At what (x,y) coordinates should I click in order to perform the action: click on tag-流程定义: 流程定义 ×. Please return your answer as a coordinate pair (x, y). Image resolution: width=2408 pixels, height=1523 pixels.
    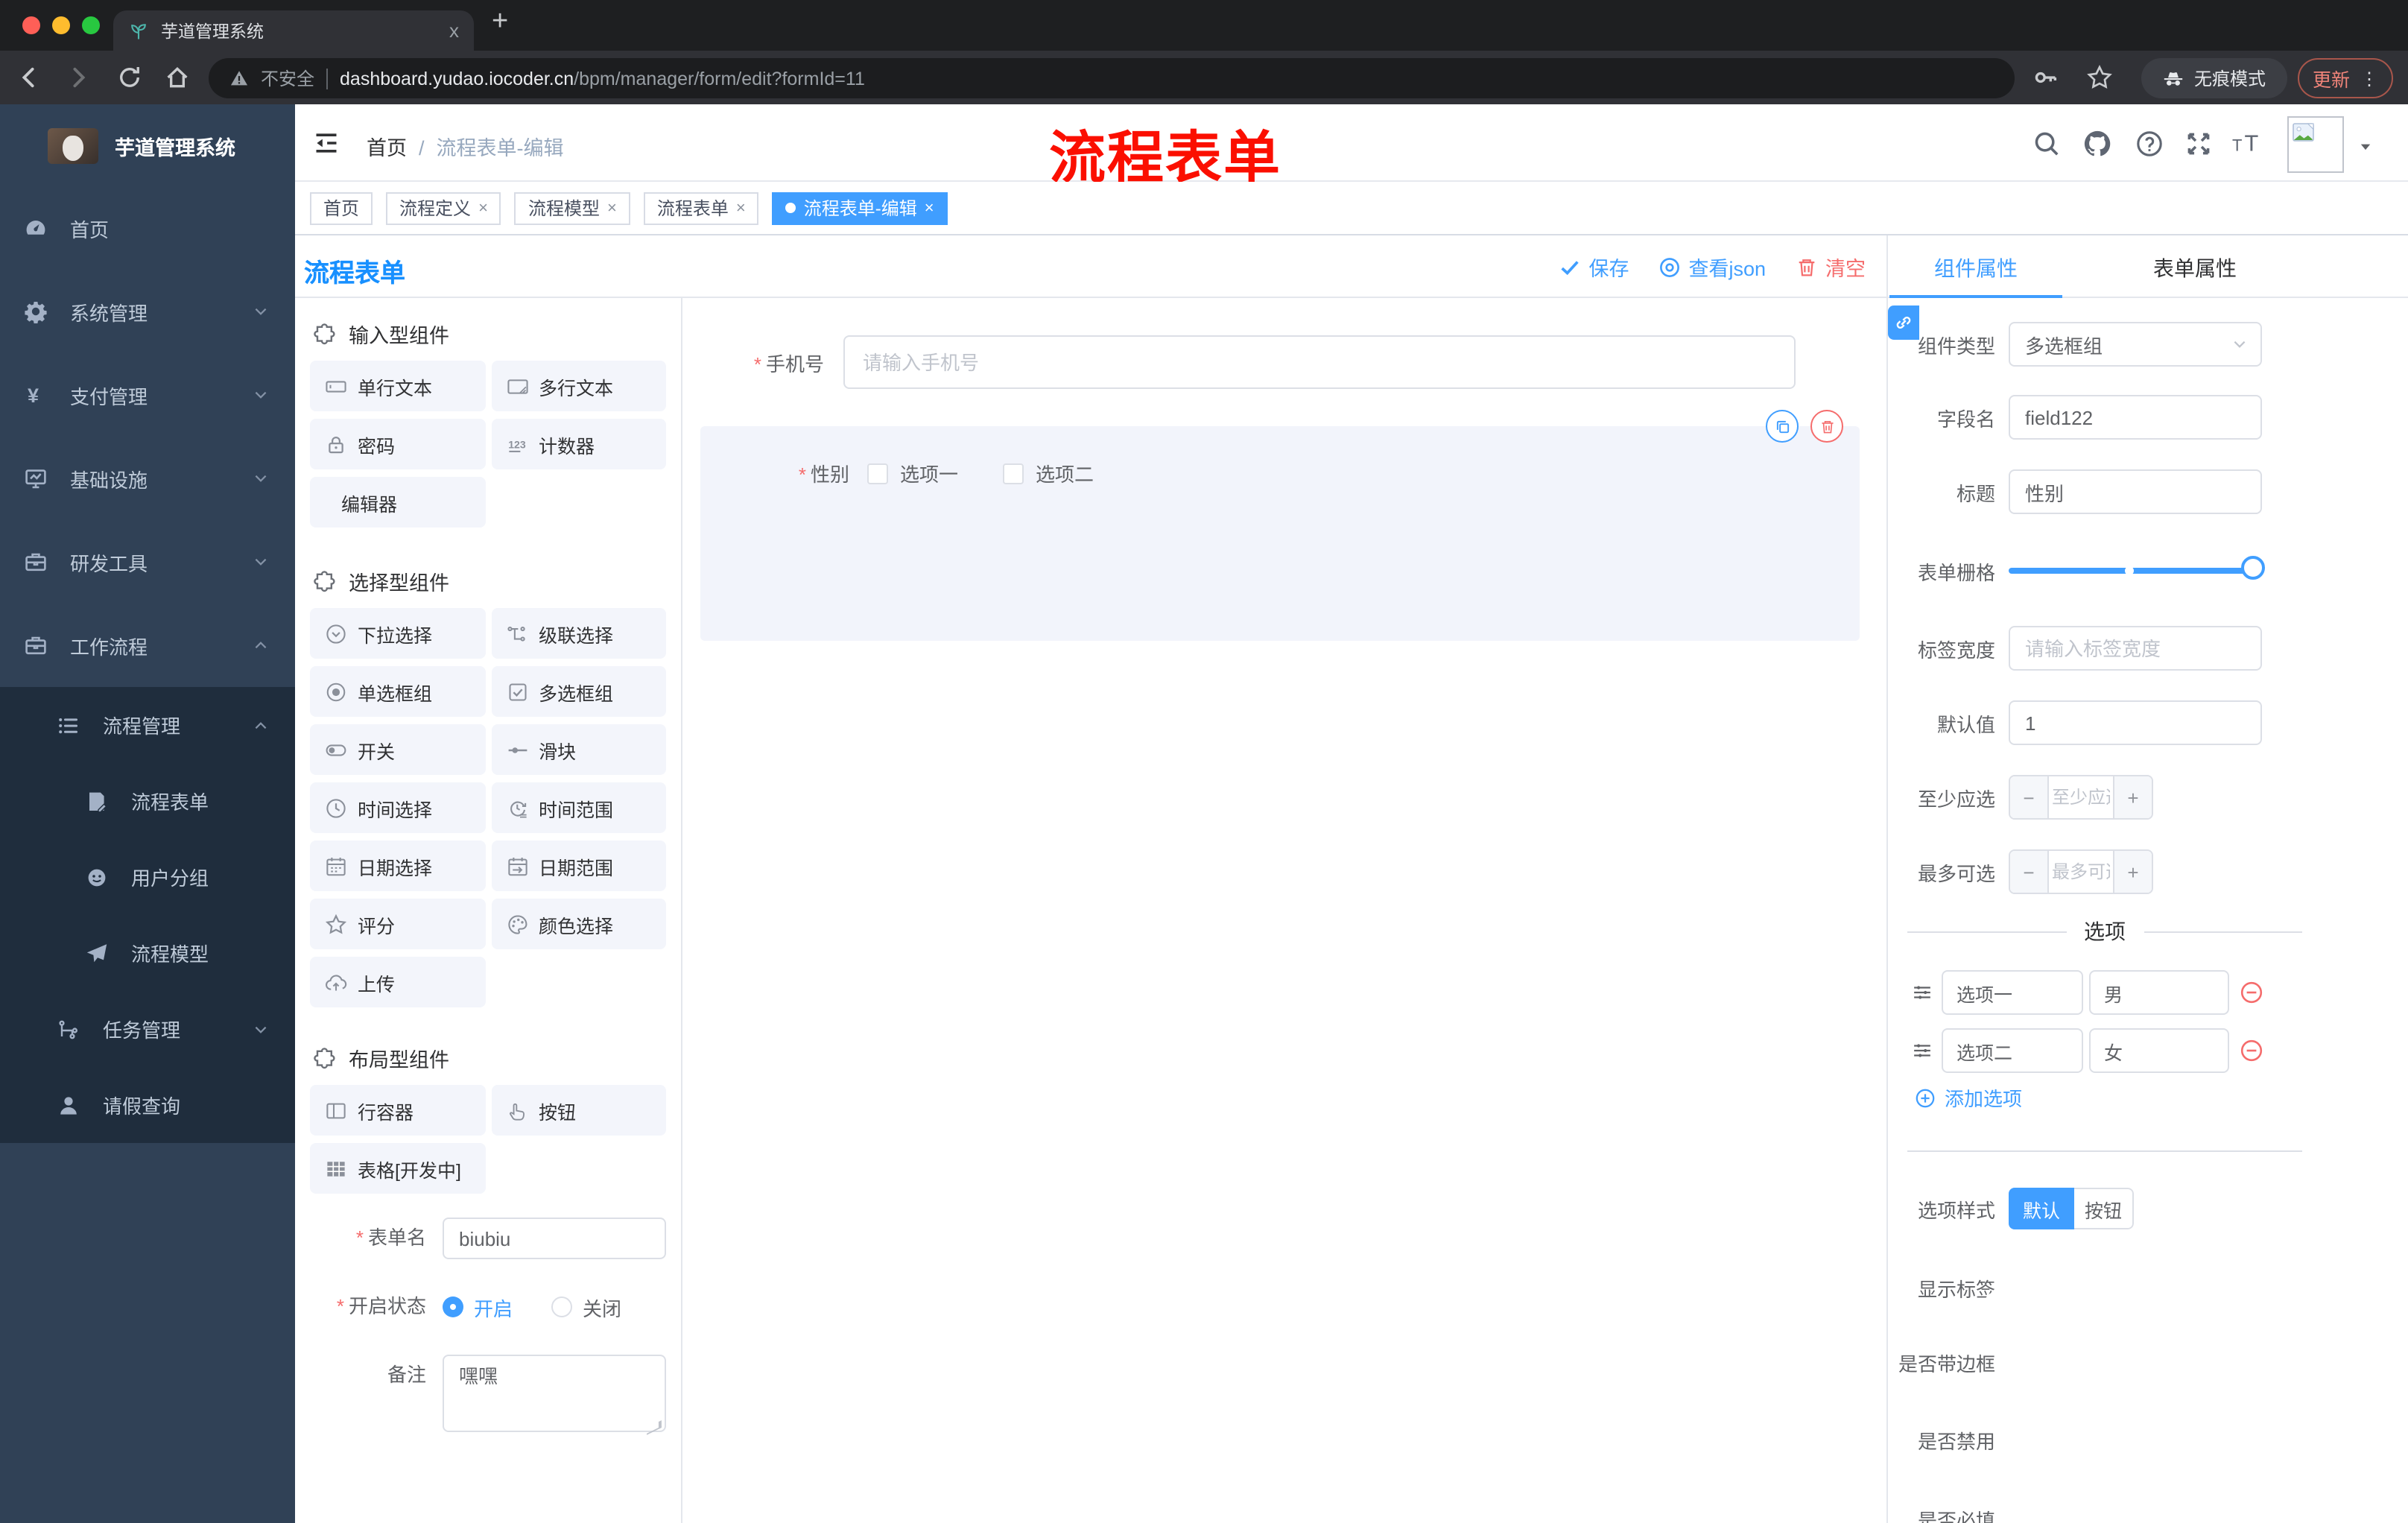
    Looking at the image, I should click on (443, 208).